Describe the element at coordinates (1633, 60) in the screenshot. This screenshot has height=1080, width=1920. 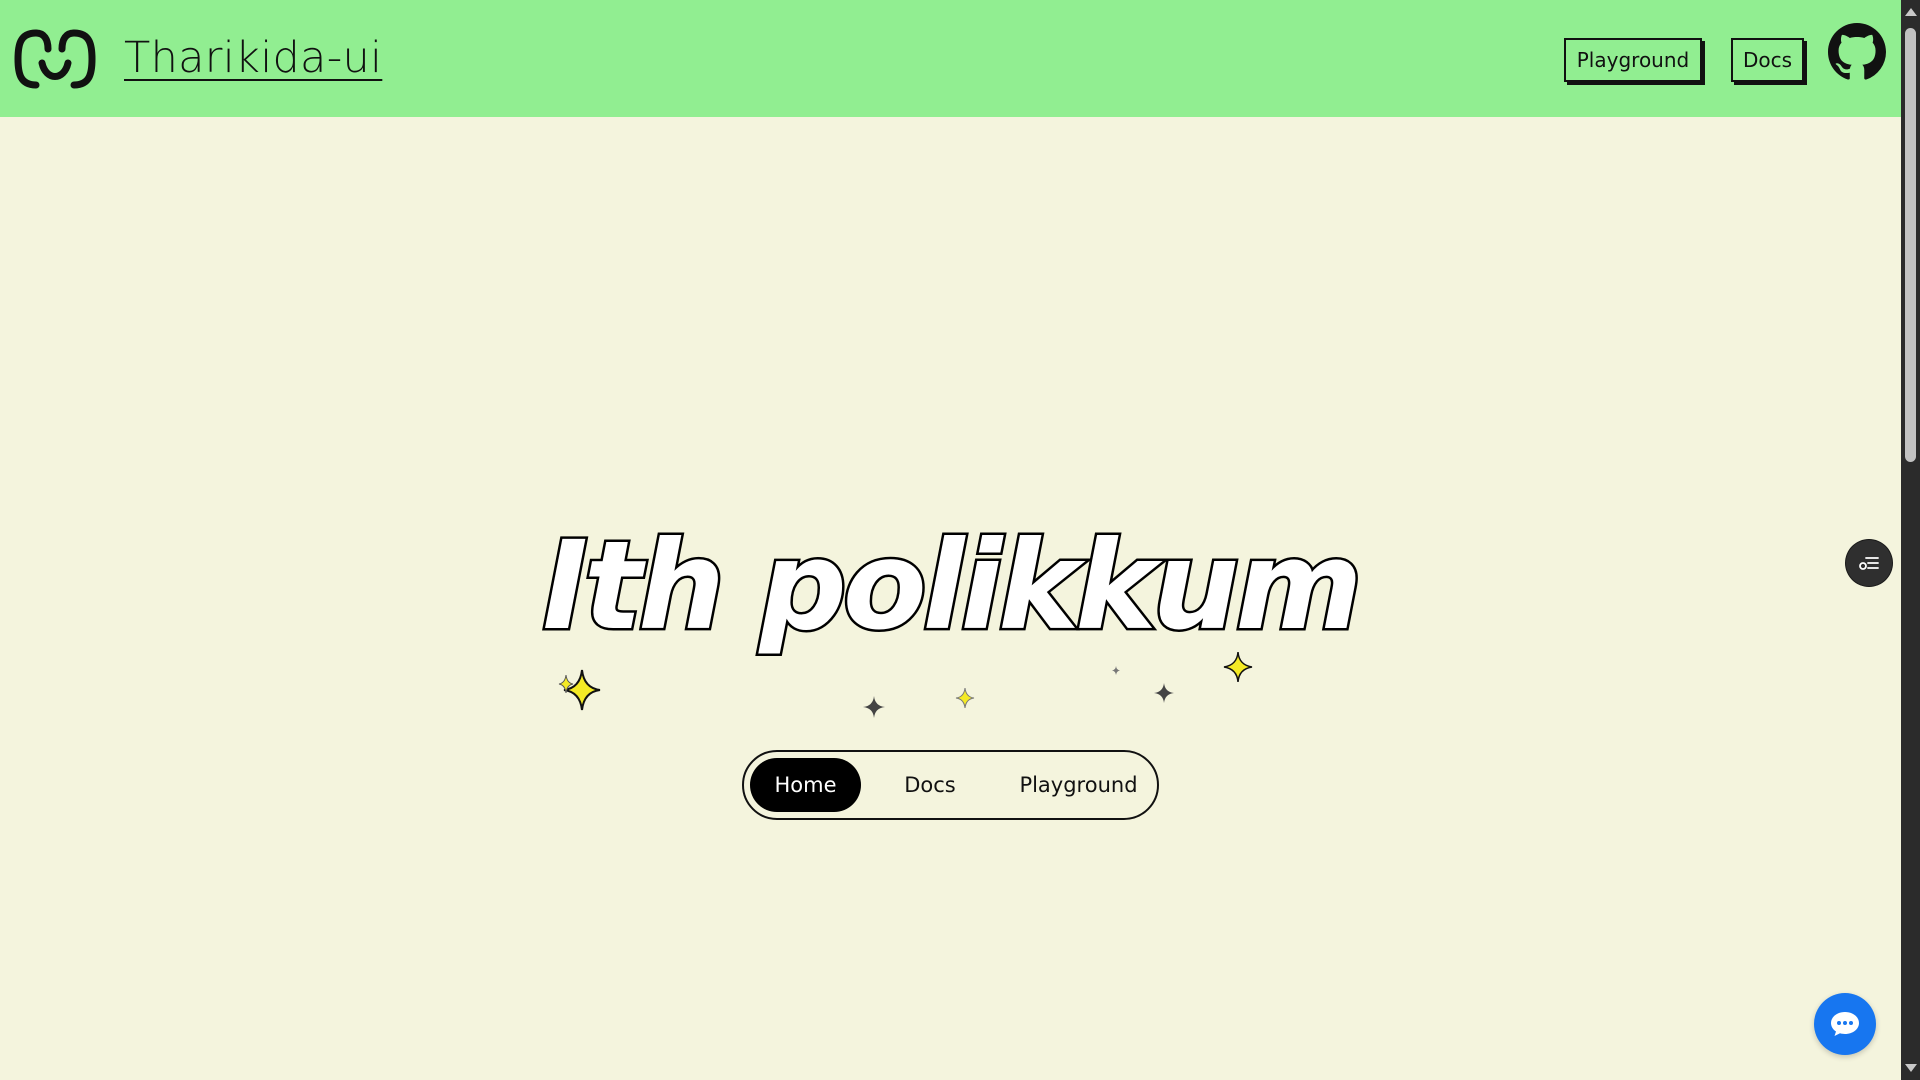
I see `header-playground-button: Playground` at that location.